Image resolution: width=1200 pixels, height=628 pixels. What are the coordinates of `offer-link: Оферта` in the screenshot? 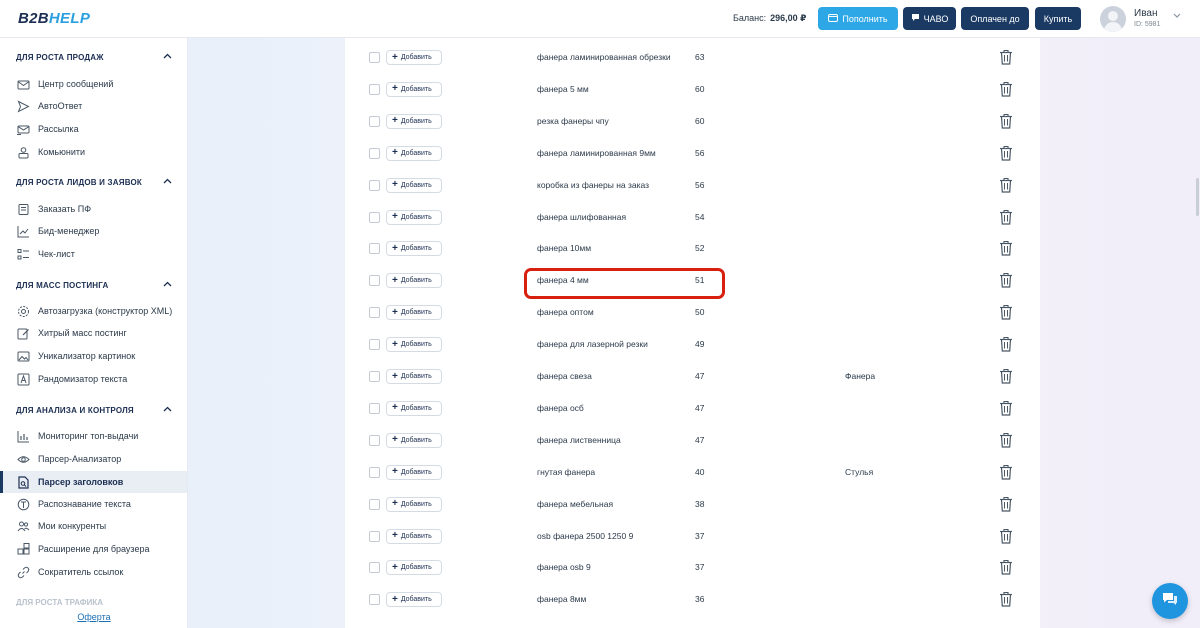 It's located at (93, 617).